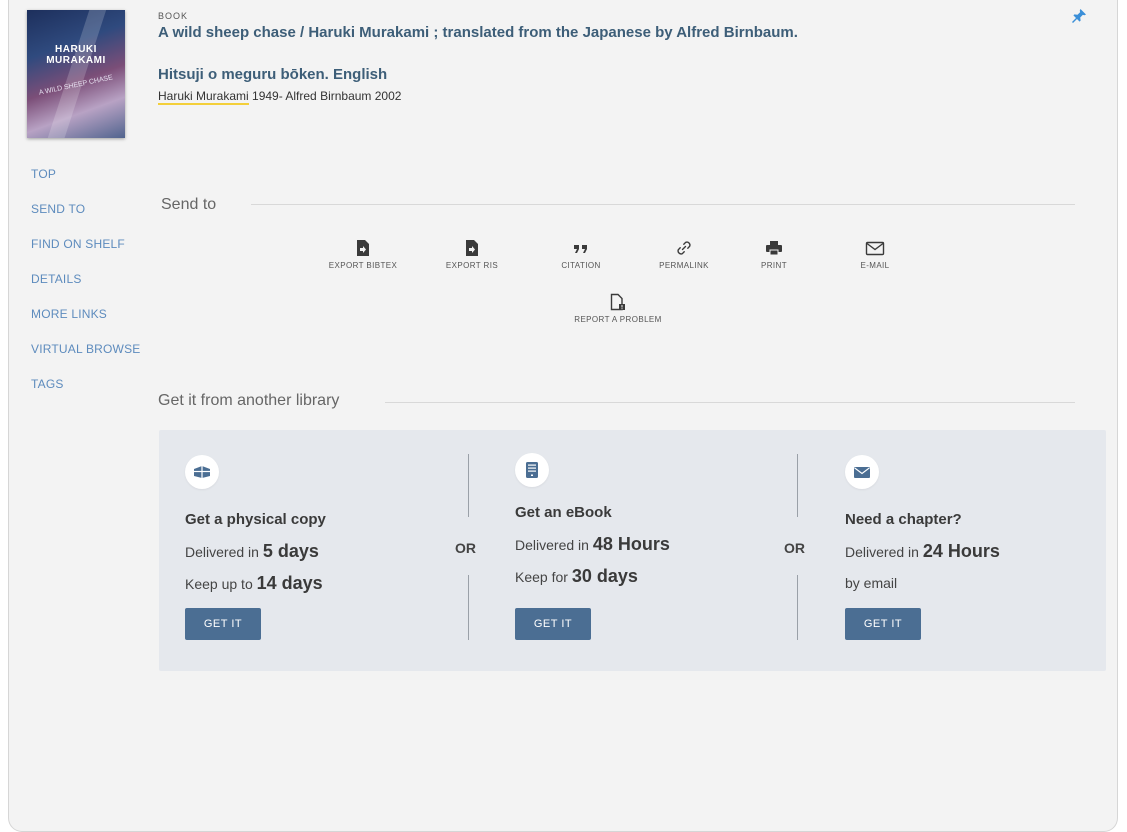 The width and height of the screenshot is (1127, 832). I want to click on report-problem-icon, so click(617, 302).